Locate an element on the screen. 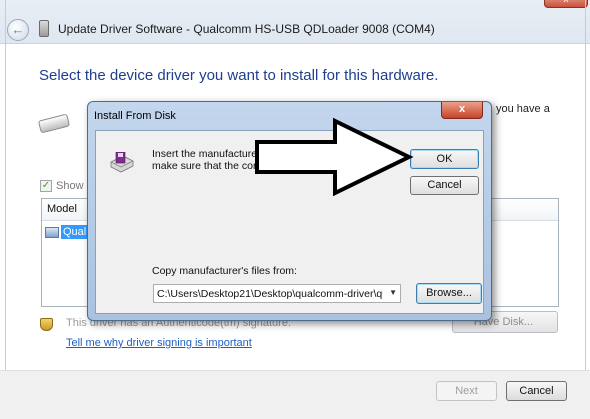 The image size is (590, 419). cancel-button: Cancel is located at coordinates (536, 391).